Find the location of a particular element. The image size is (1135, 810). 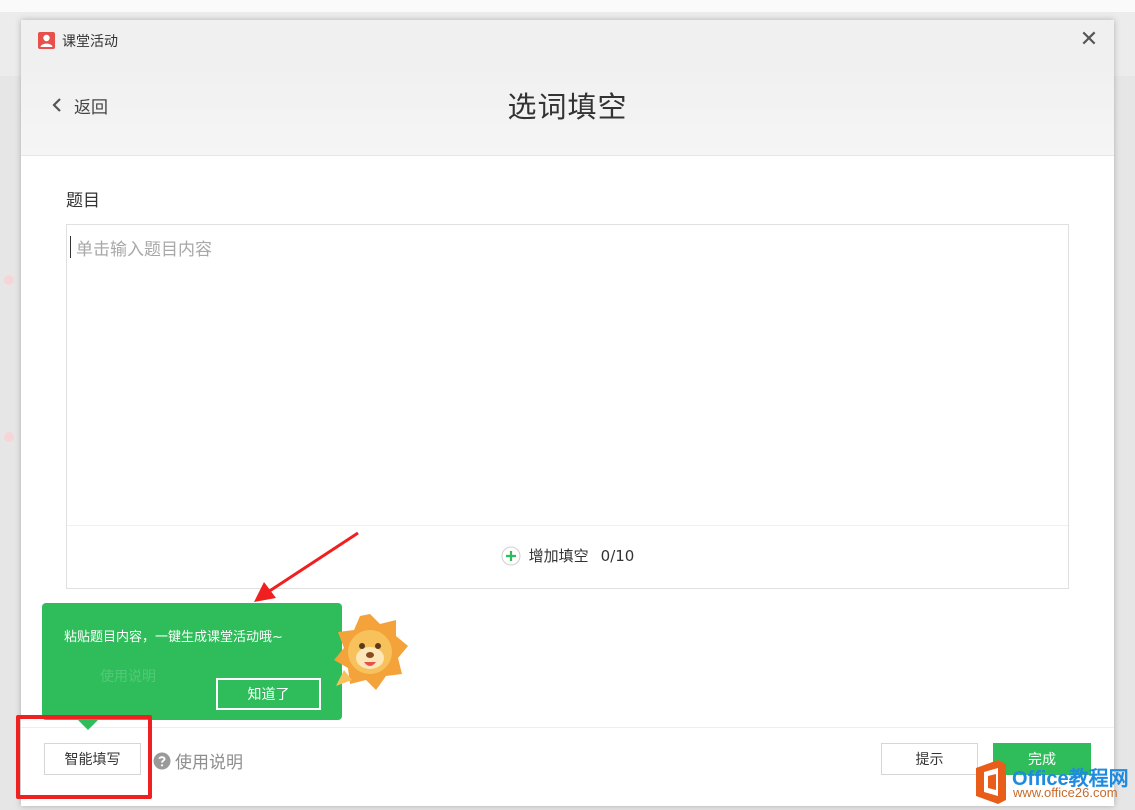

site-watermark: Office教程网 www.office26.com is located at coordinates (1051, 783).